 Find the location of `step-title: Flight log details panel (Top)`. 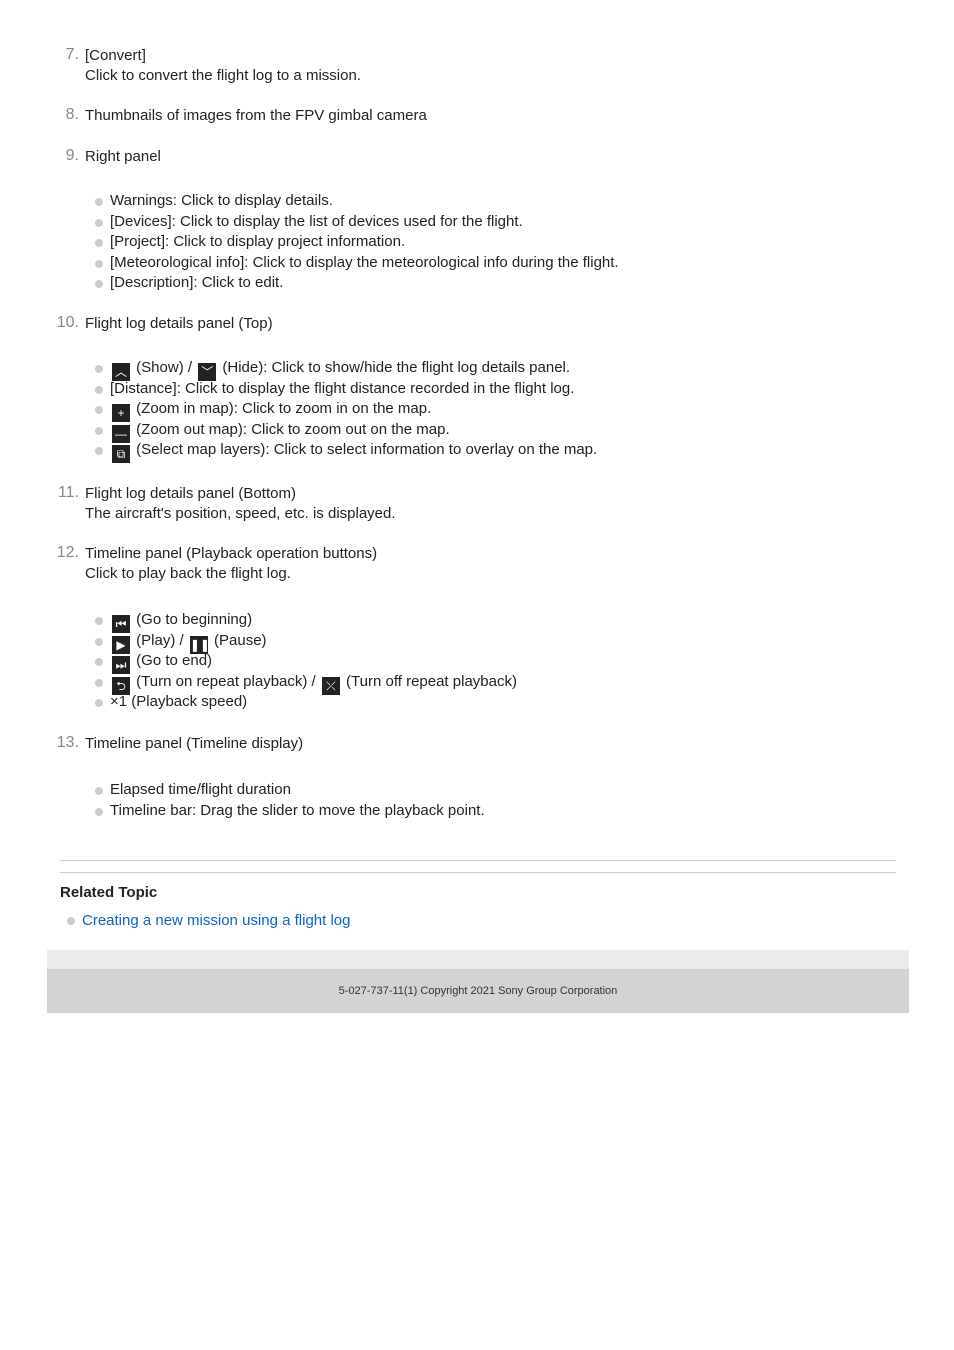

step-title: Flight log details panel (Top) is located at coordinates (179, 323).